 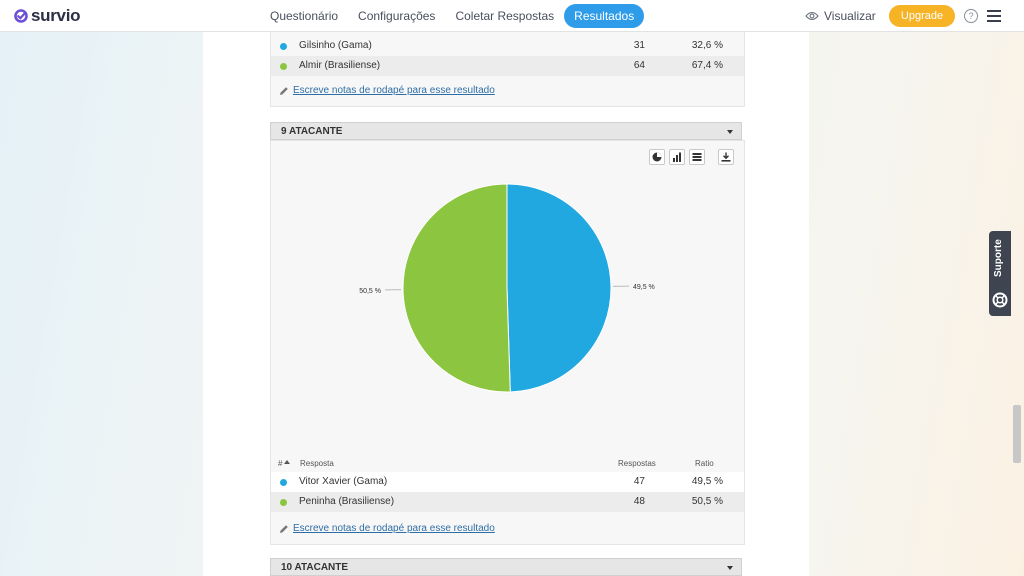 I want to click on answer-ratio: 32,6 %, so click(x=707, y=45).